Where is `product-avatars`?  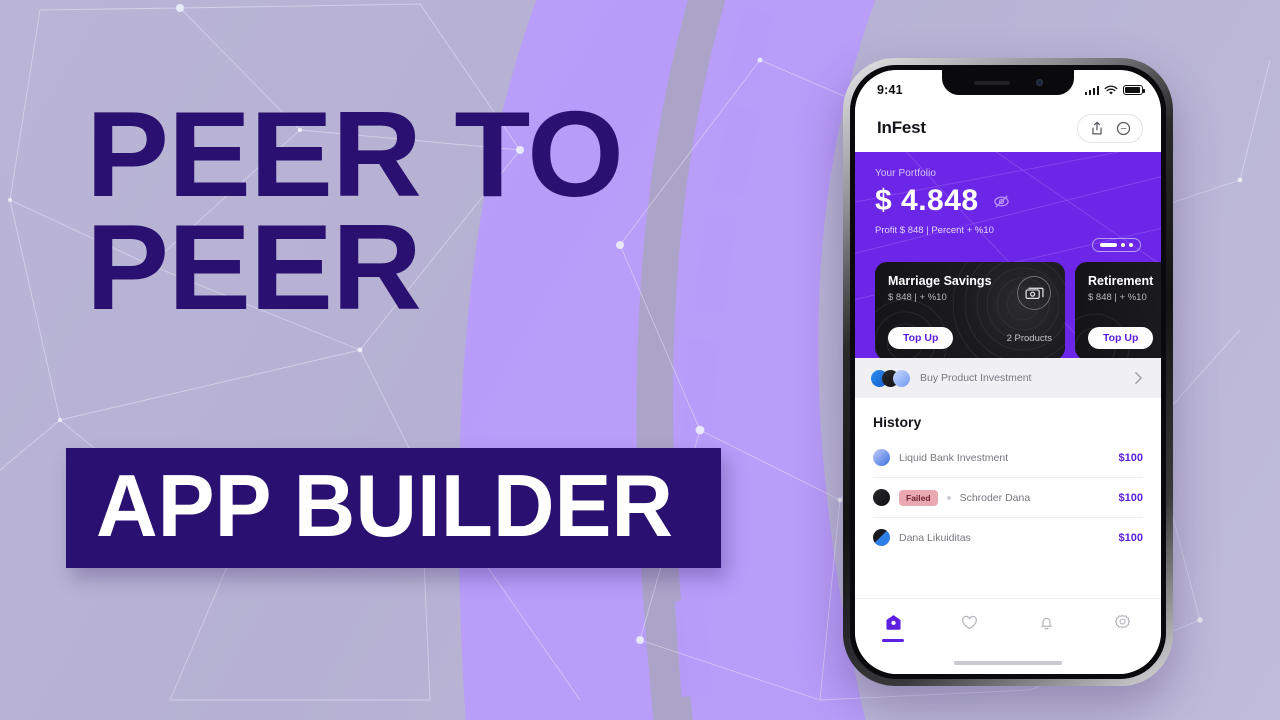 product-avatars is located at coordinates (890, 378).